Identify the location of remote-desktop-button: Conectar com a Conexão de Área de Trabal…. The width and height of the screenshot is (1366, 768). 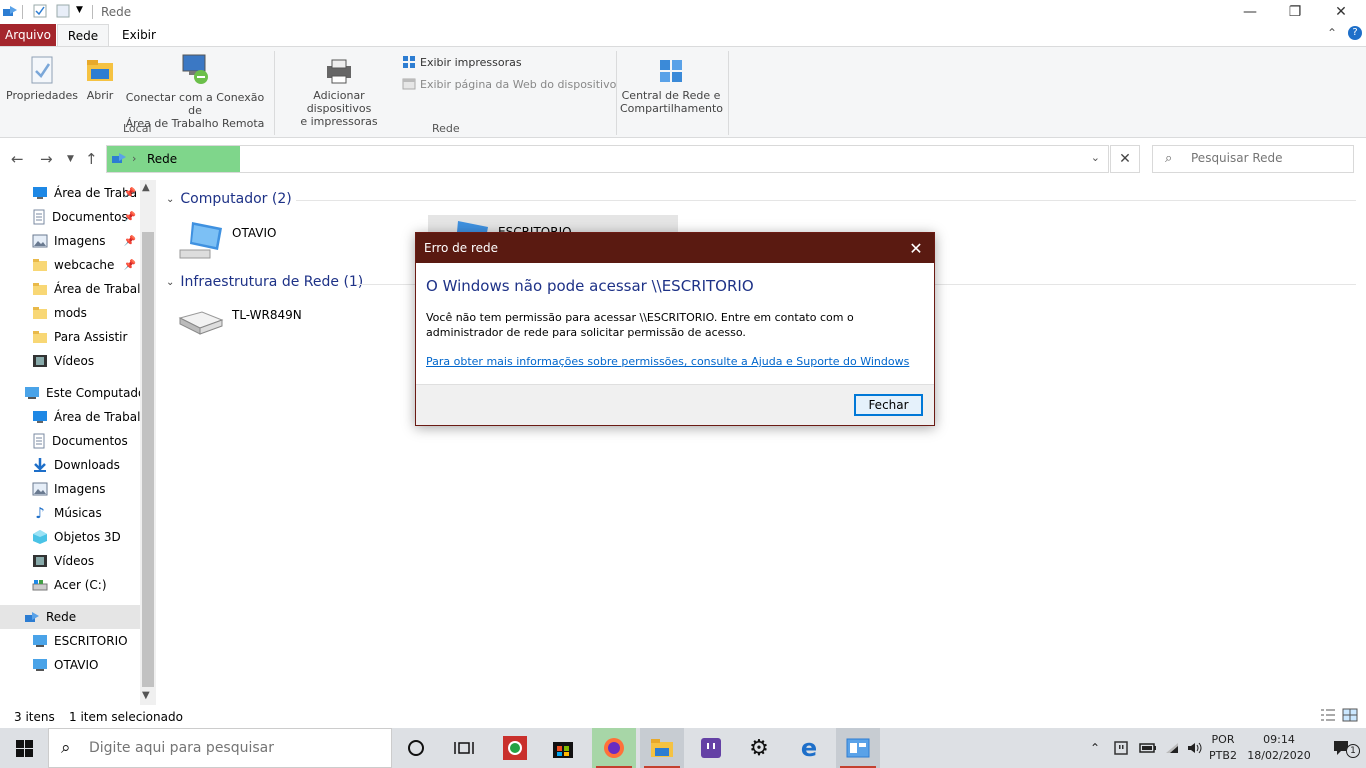
(195, 91).